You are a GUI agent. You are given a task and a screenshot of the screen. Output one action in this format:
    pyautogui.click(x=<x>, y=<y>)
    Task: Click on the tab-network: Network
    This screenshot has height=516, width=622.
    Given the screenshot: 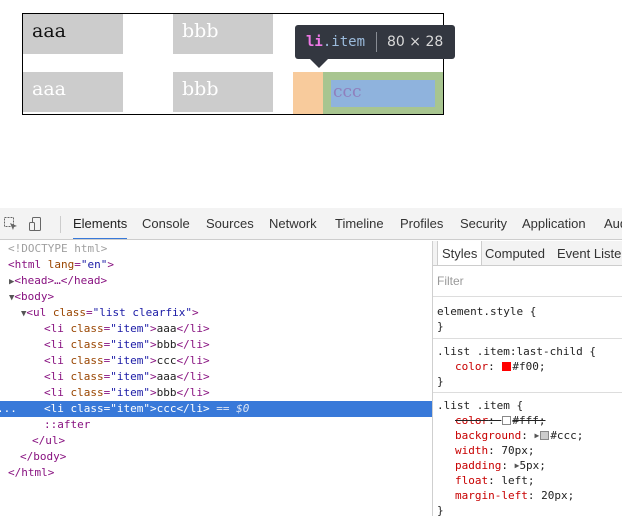 What is the action you would take?
    pyautogui.click(x=293, y=223)
    